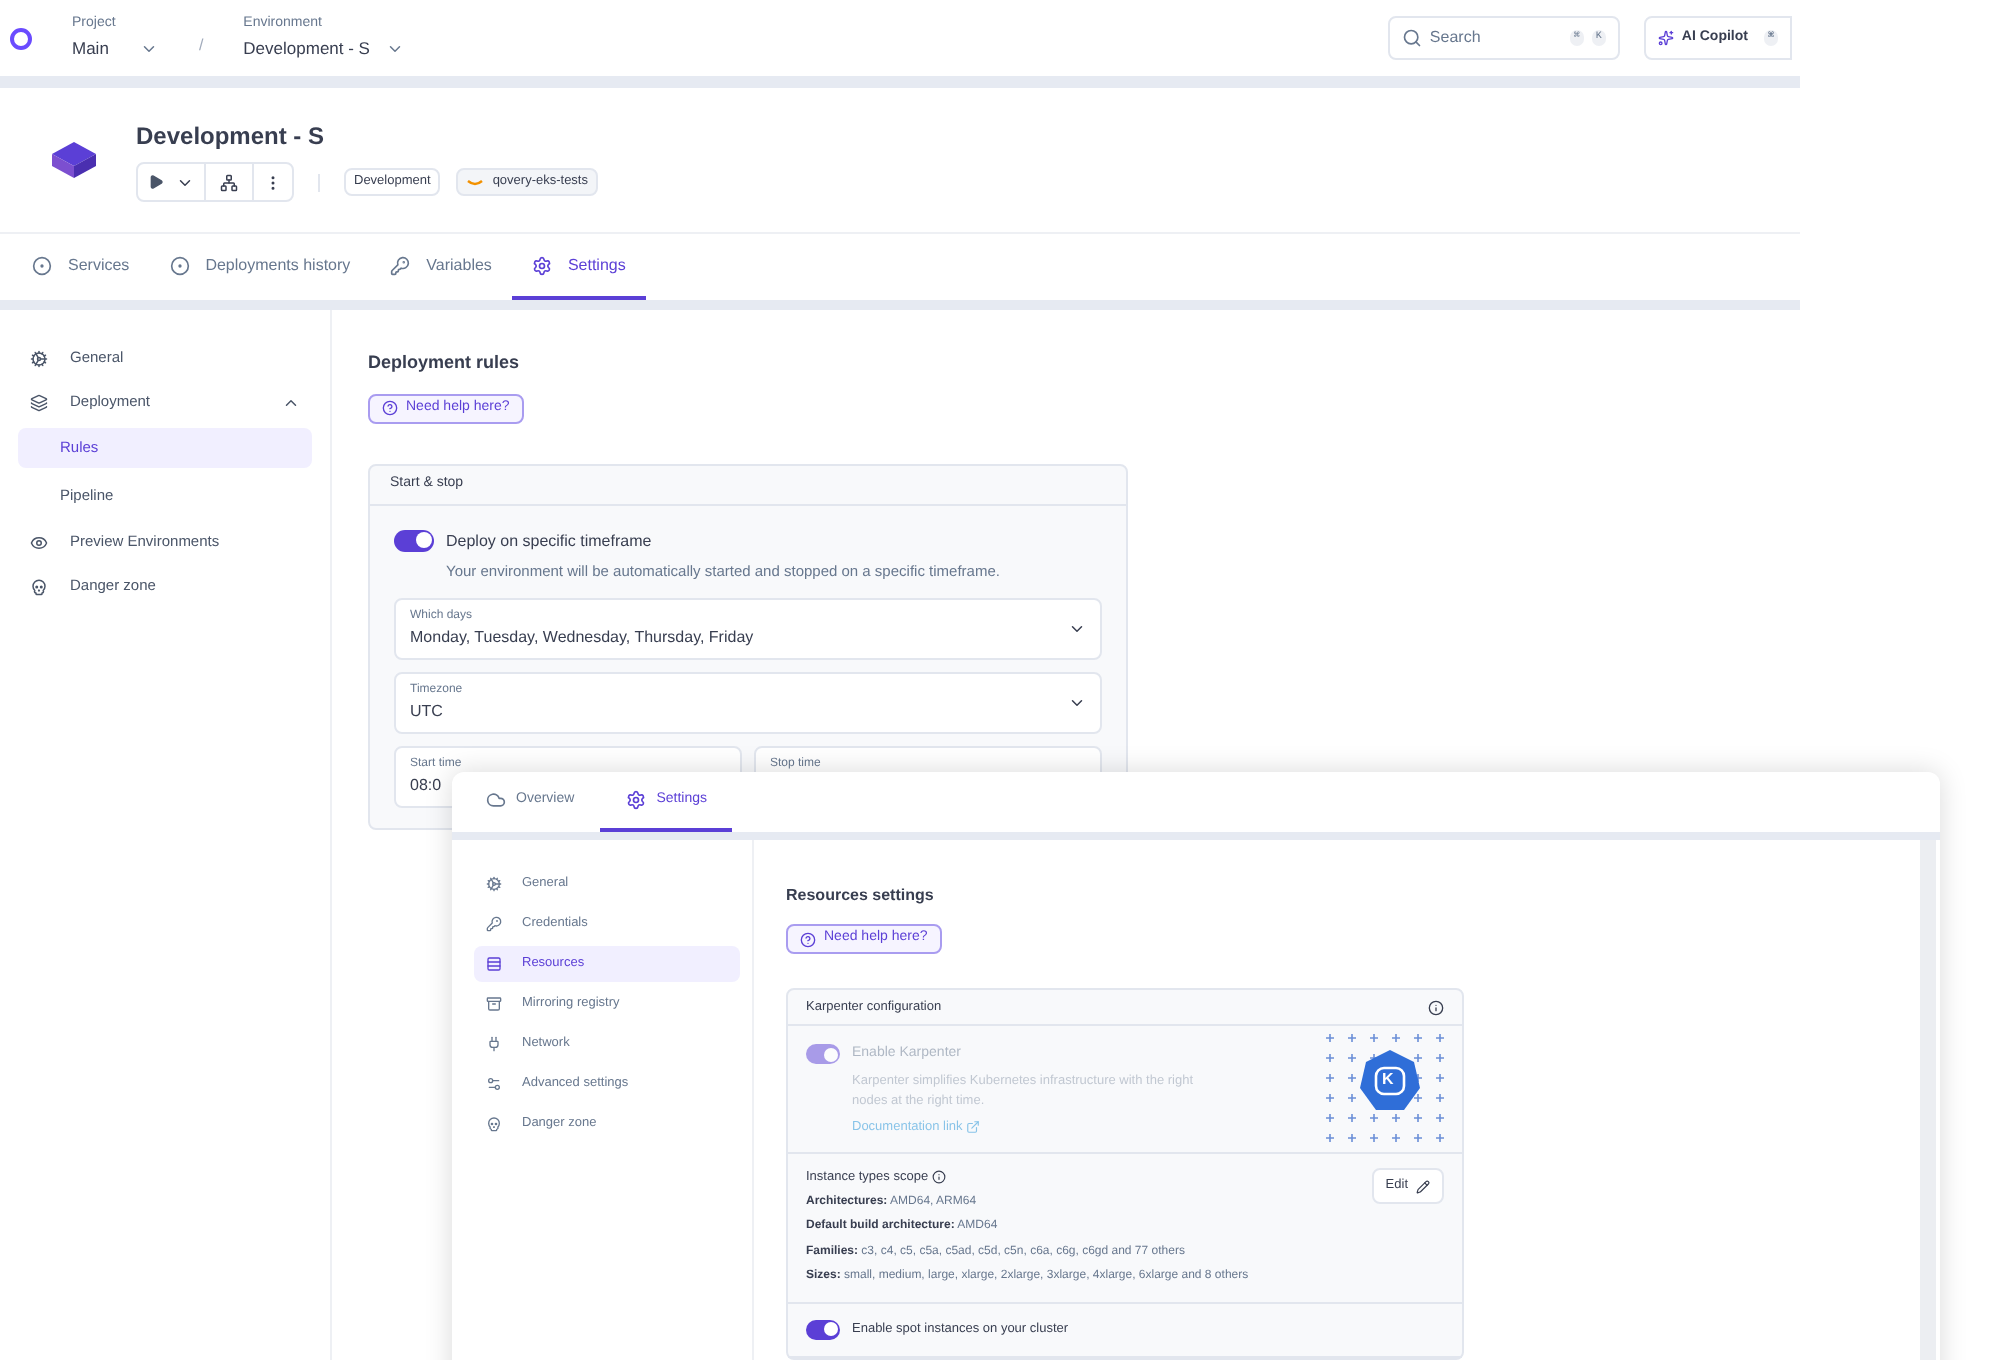  Describe the element at coordinates (231, 137) in the screenshot. I see `environment-title: Development - S` at that location.